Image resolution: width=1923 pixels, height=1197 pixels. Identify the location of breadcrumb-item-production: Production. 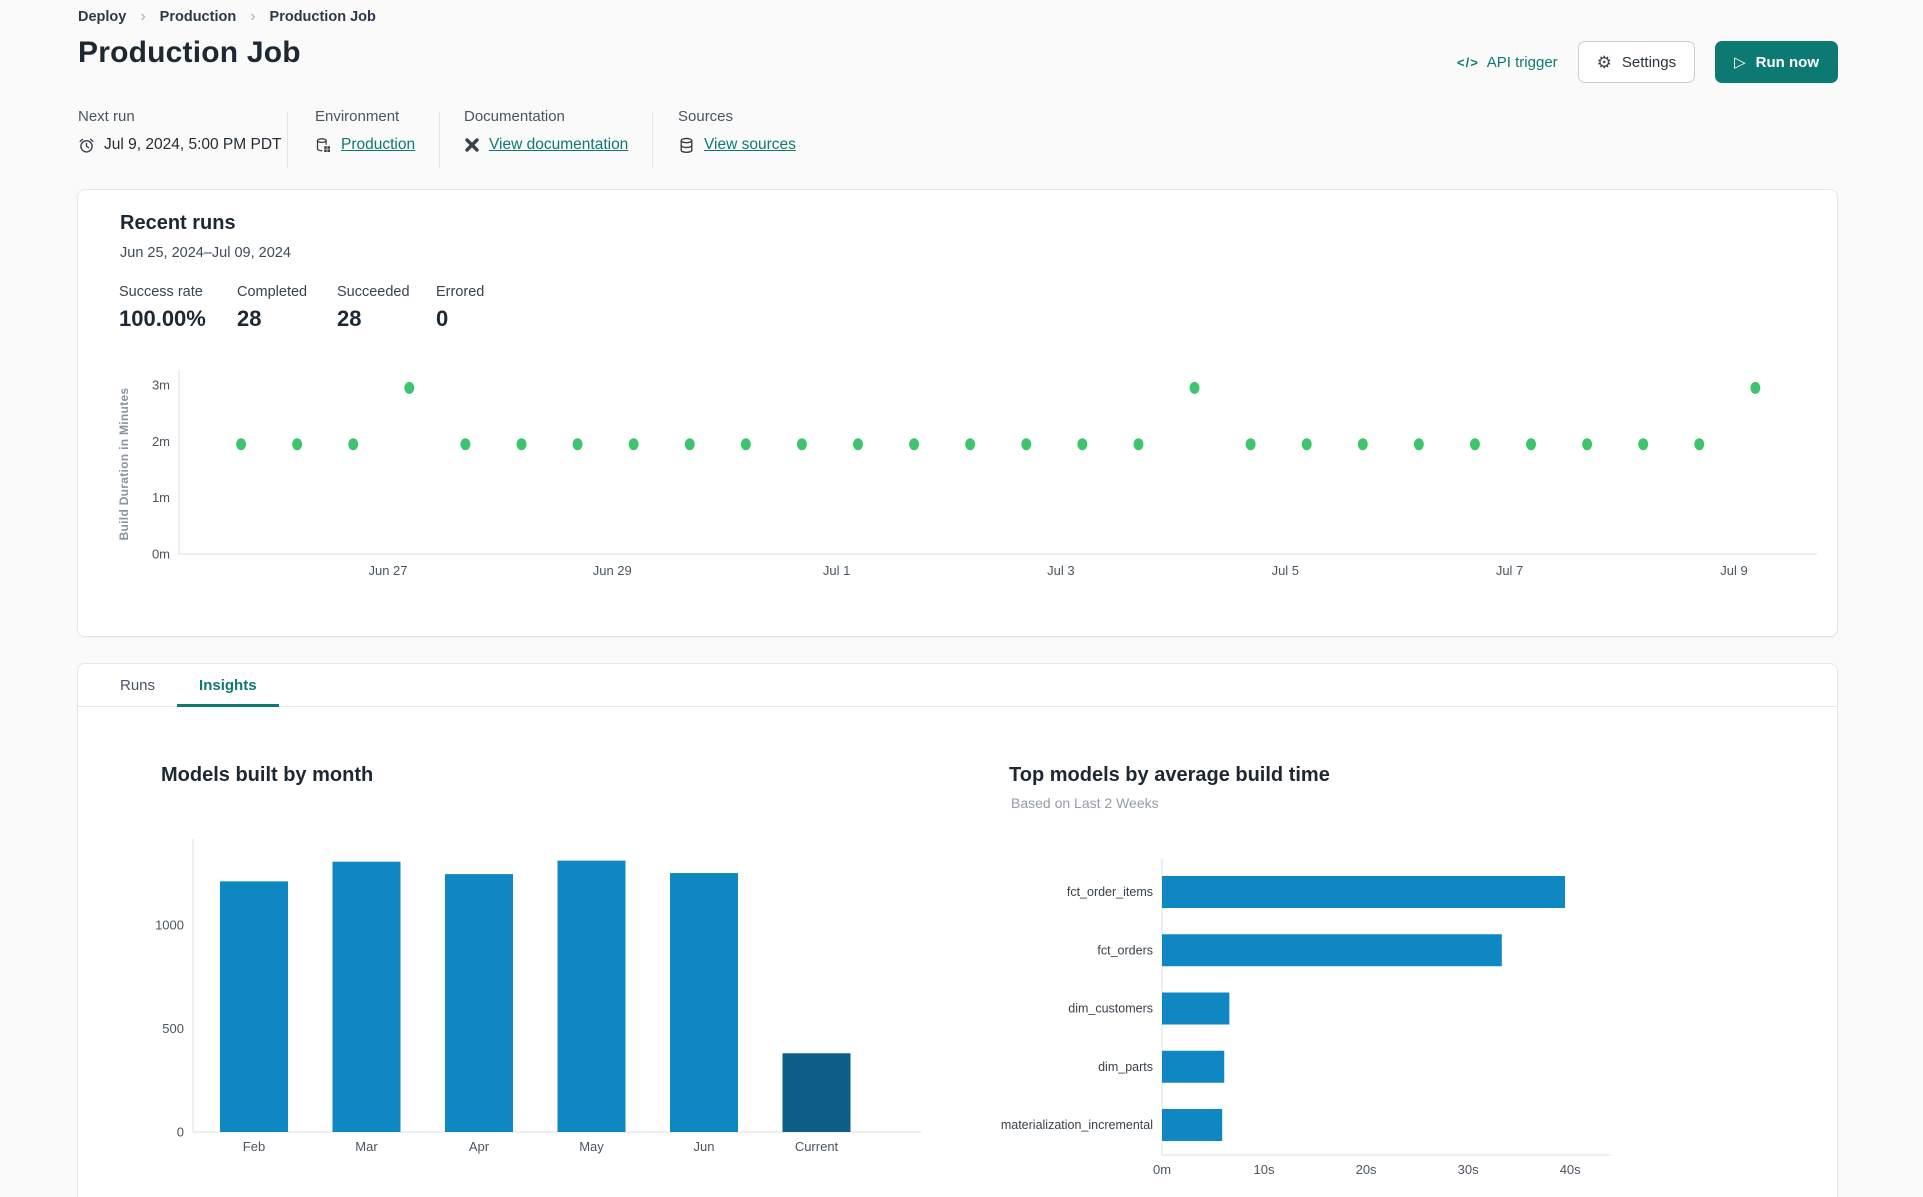
(198, 17).